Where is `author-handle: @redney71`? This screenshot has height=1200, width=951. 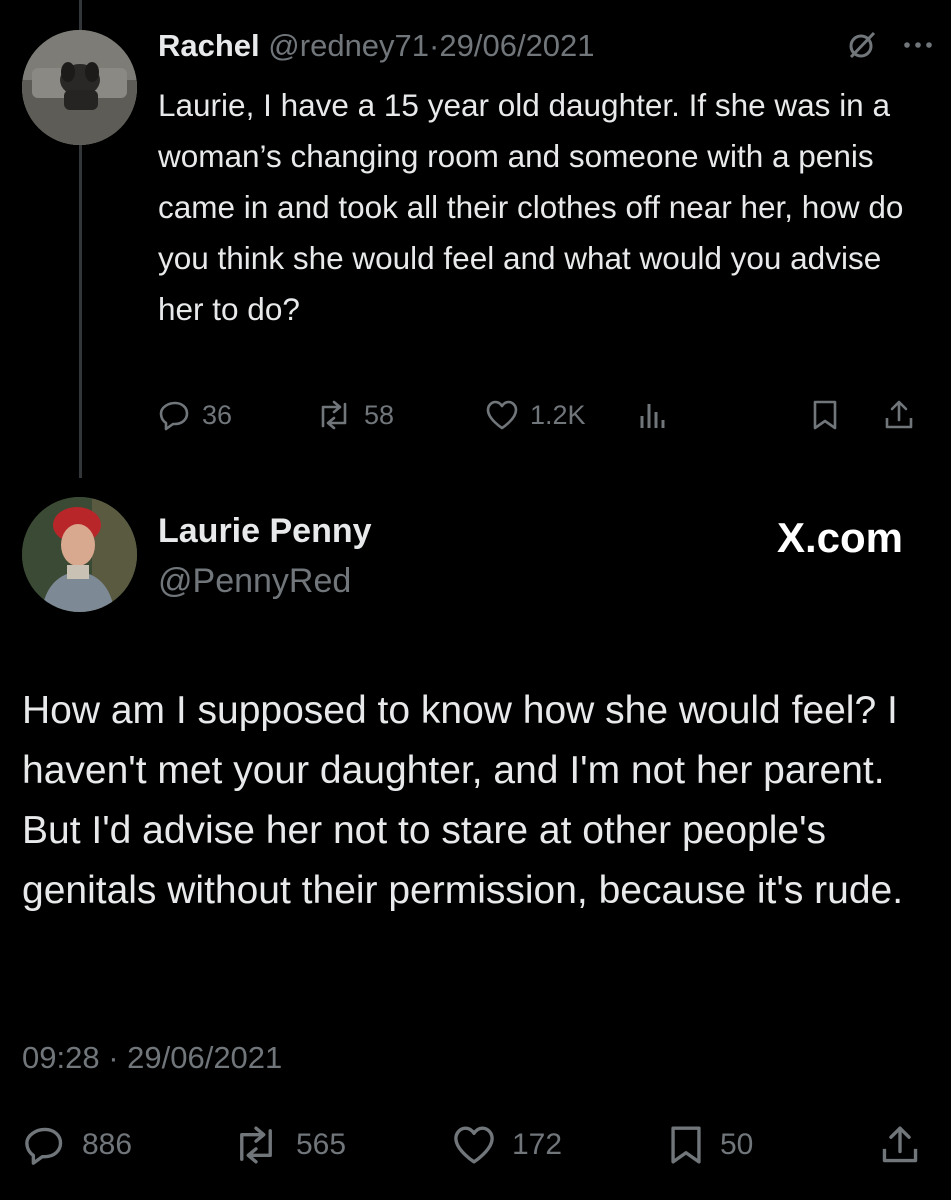
author-handle: @redney71 is located at coordinates (348, 45).